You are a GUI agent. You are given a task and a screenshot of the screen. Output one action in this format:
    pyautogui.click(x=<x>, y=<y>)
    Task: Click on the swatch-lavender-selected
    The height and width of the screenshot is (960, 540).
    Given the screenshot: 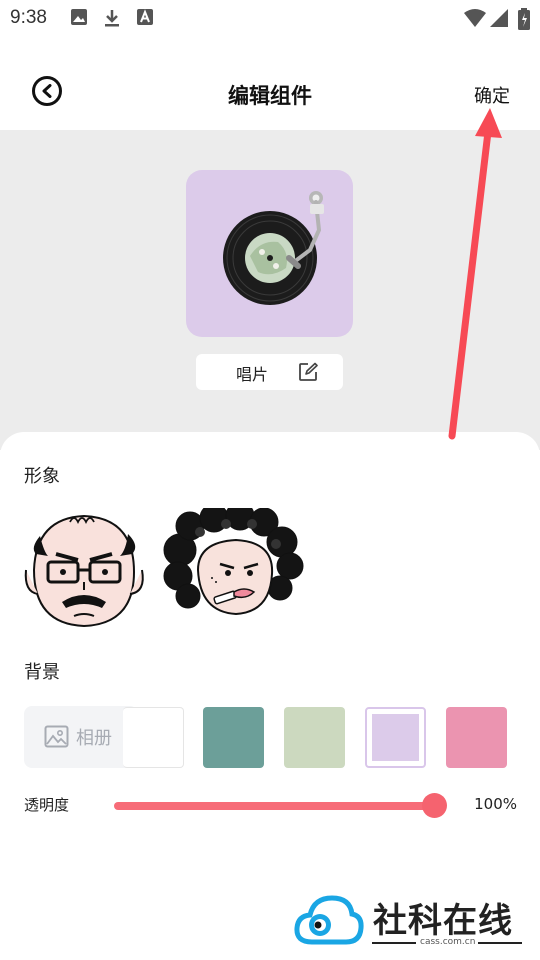 What is the action you would take?
    pyautogui.click(x=395, y=737)
    